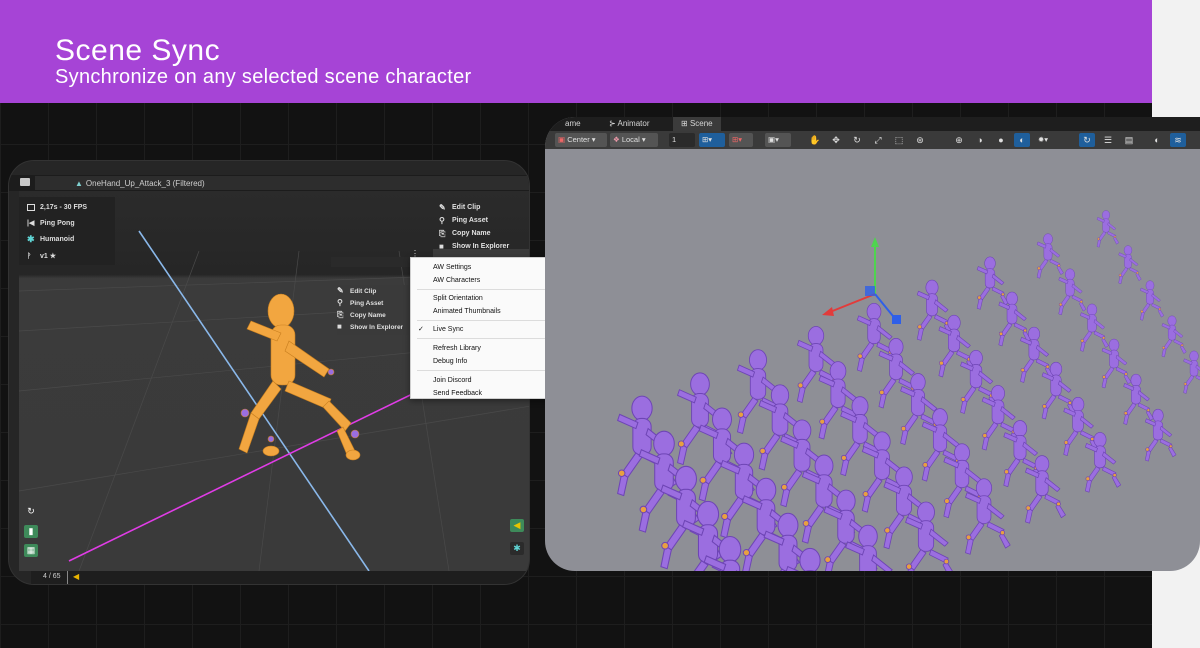  What do you see at coordinates (493, 267) in the screenshot?
I see `menu-aw-settings: AW Settings` at bounding box center [493, 267].